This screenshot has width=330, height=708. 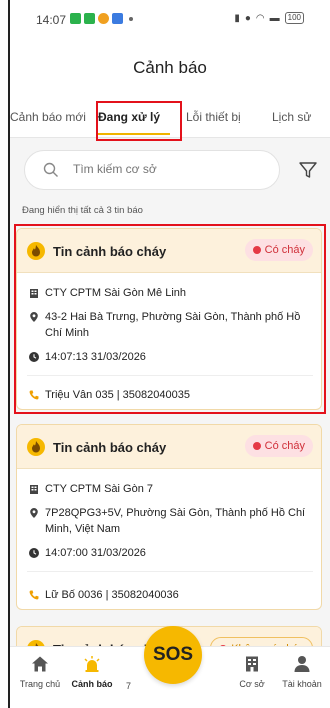 I want to click on battery-icon: 100, so click(x=294, y=18).